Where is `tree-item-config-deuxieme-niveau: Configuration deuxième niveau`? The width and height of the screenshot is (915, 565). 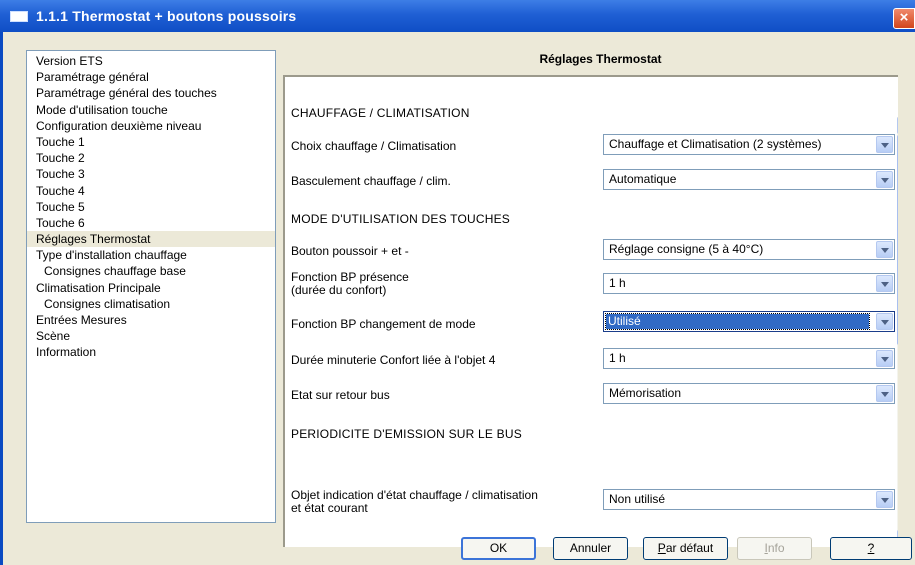 tree-item-config-deuxieme-niveau: Configuration deuxième niveau is located at coordinates (151, 126).